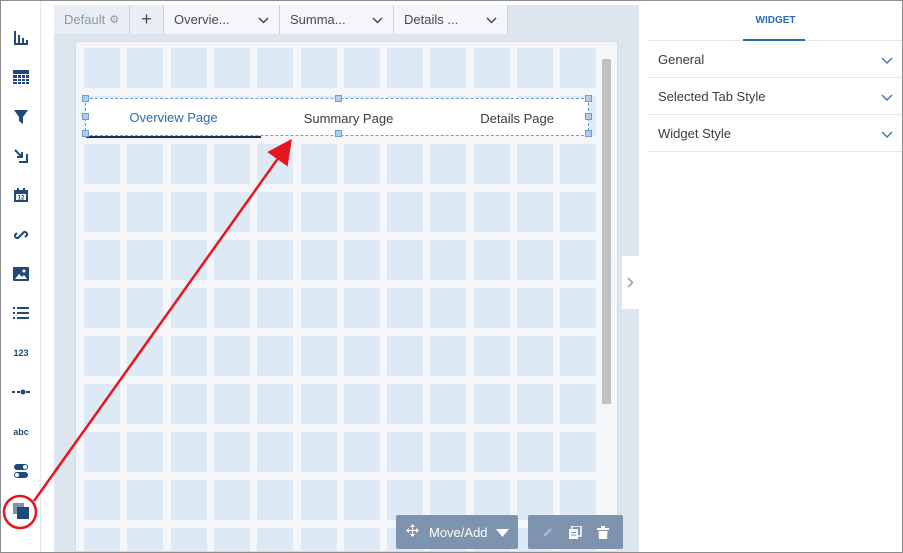  What do you see at coordinates (502, 532) in the screenshot?
I see `caret-down-icon` at bounding box center [502, 532].